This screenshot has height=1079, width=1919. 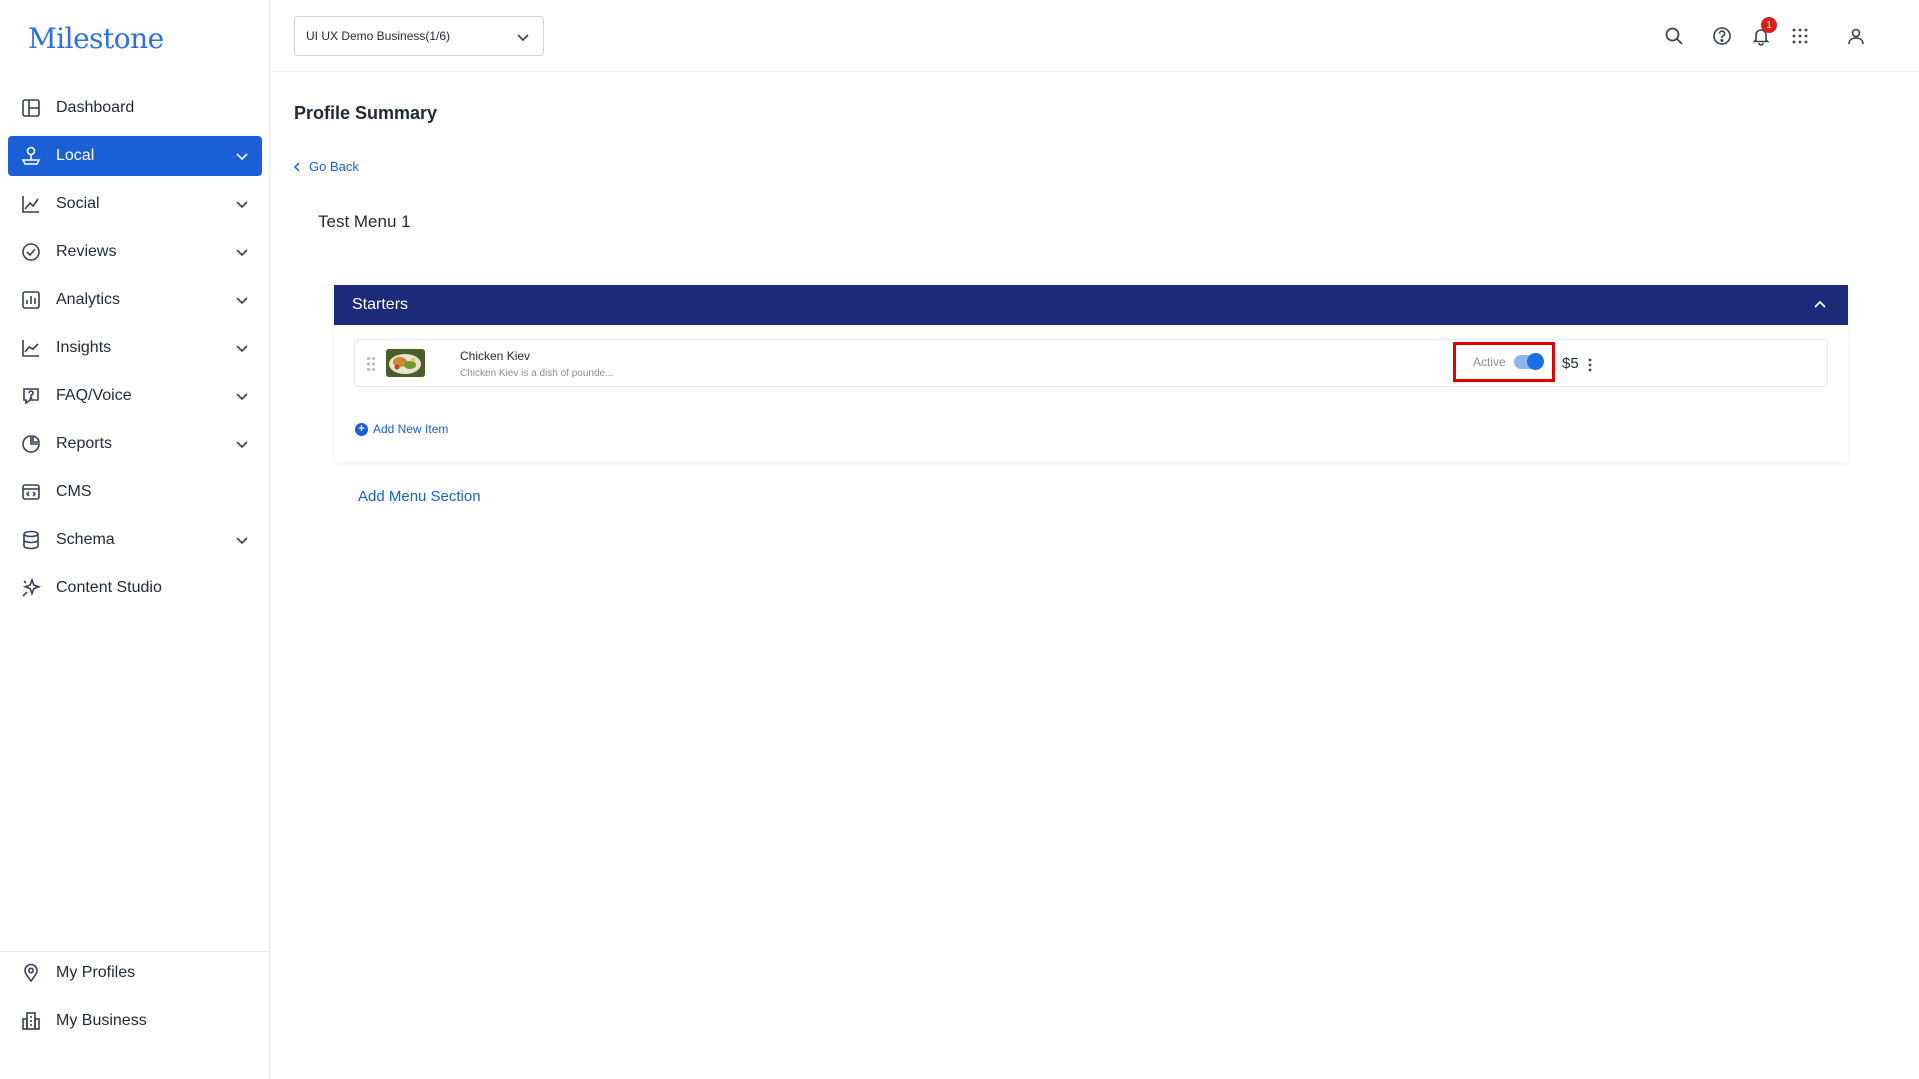 I want to click on sidebar-item-label: Insights, so click(x=84, y=347).